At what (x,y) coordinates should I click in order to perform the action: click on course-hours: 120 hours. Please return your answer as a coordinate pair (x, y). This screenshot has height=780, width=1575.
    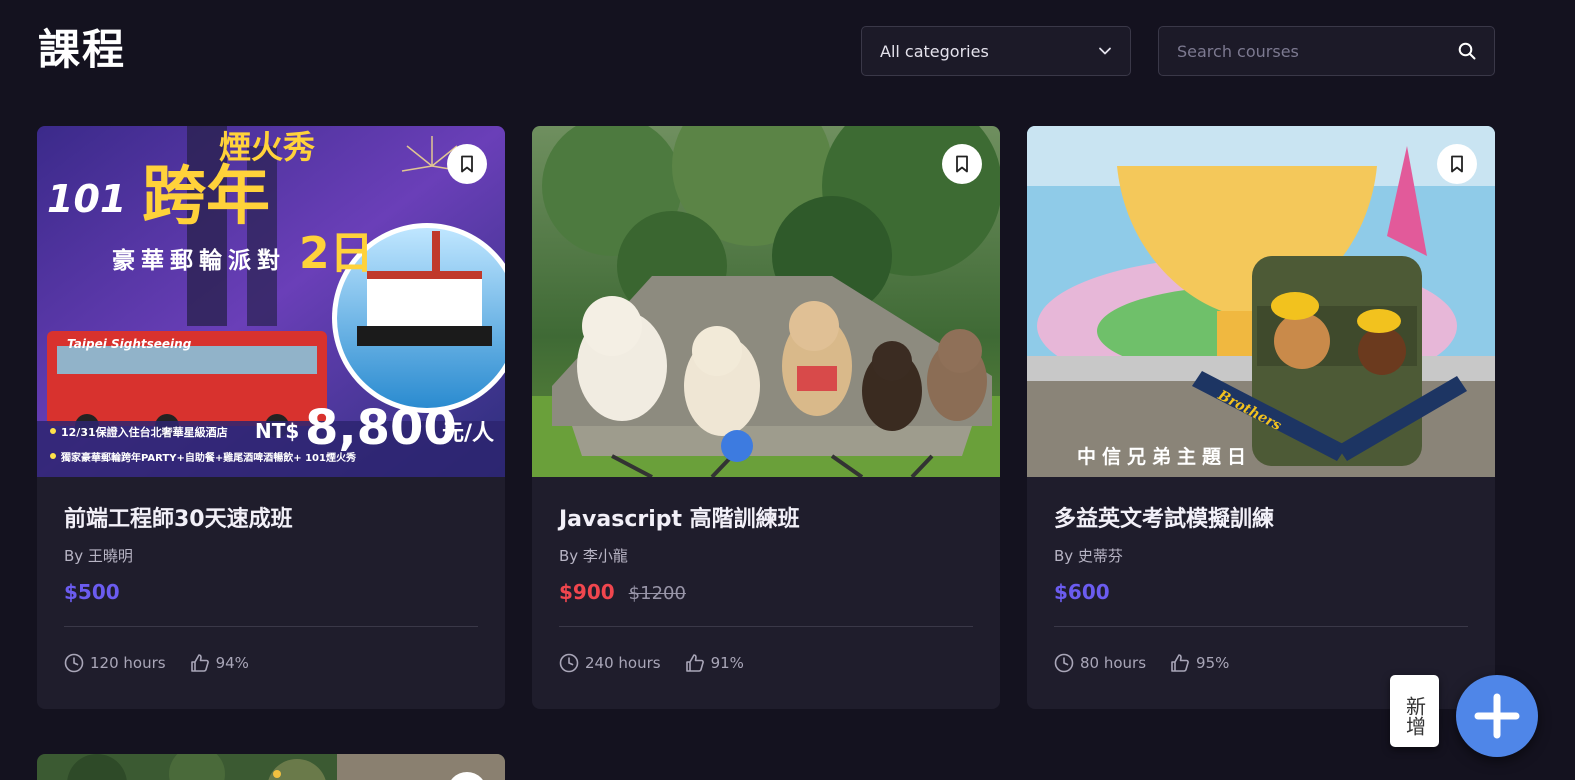
    Looking at the image, I should click on (115, 663).